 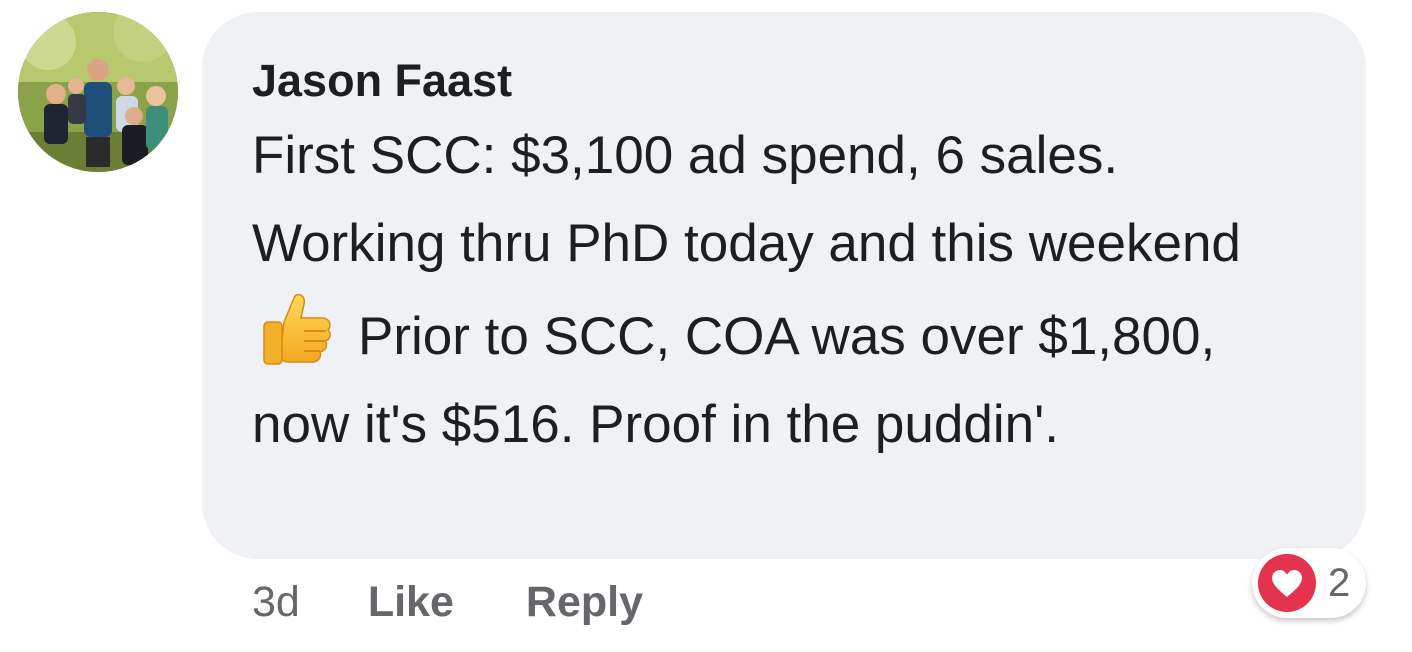 What do you see at coordinates (1287, 583) in the screenshot?
I see `love-reaction-icon` at bounding box center [1287, 583].